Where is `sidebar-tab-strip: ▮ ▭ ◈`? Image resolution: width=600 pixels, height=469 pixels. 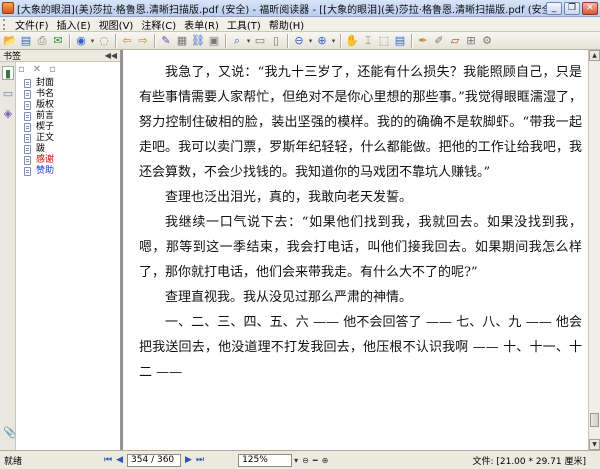
sidebar-tab-strip: ▮ ▭ ◈ is located at coordinates (8, 256).